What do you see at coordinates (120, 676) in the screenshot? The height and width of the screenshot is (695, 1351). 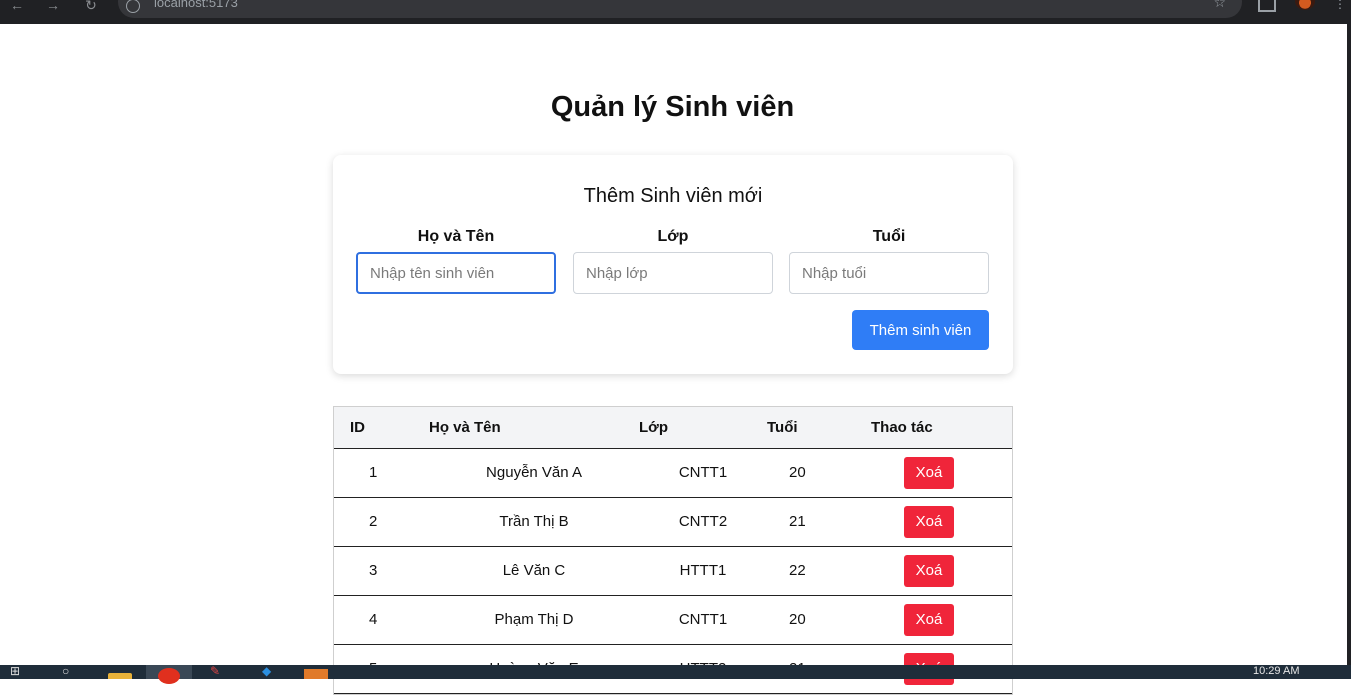 I see `file-explorer-icon` at bounding box center [120, 676].